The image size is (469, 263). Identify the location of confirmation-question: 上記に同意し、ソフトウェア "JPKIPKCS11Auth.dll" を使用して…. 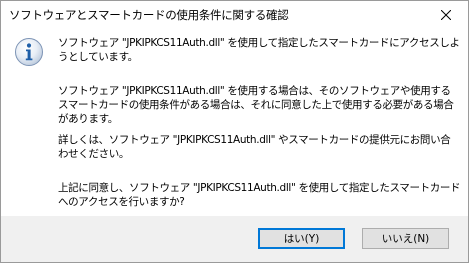
(260, 195).